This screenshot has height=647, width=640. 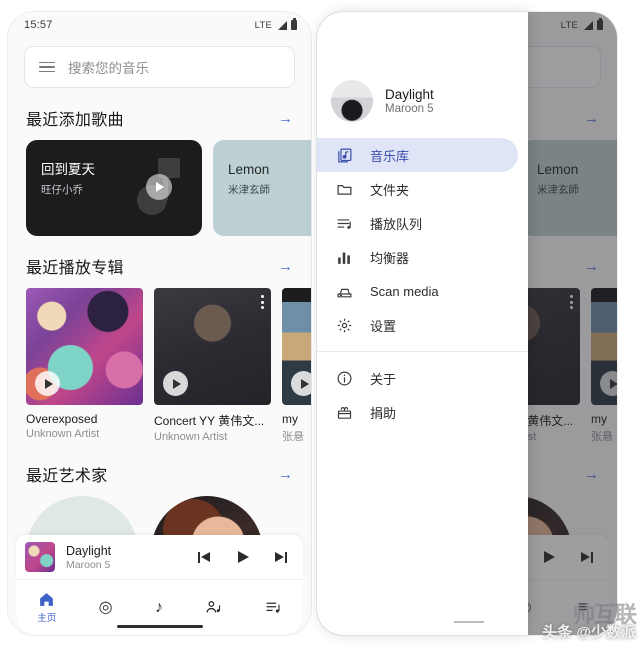 What do you see at coordinates (47, 618) in the screenshot?
I see `nav-label-home: 主页` at bounding box center [47, 618].